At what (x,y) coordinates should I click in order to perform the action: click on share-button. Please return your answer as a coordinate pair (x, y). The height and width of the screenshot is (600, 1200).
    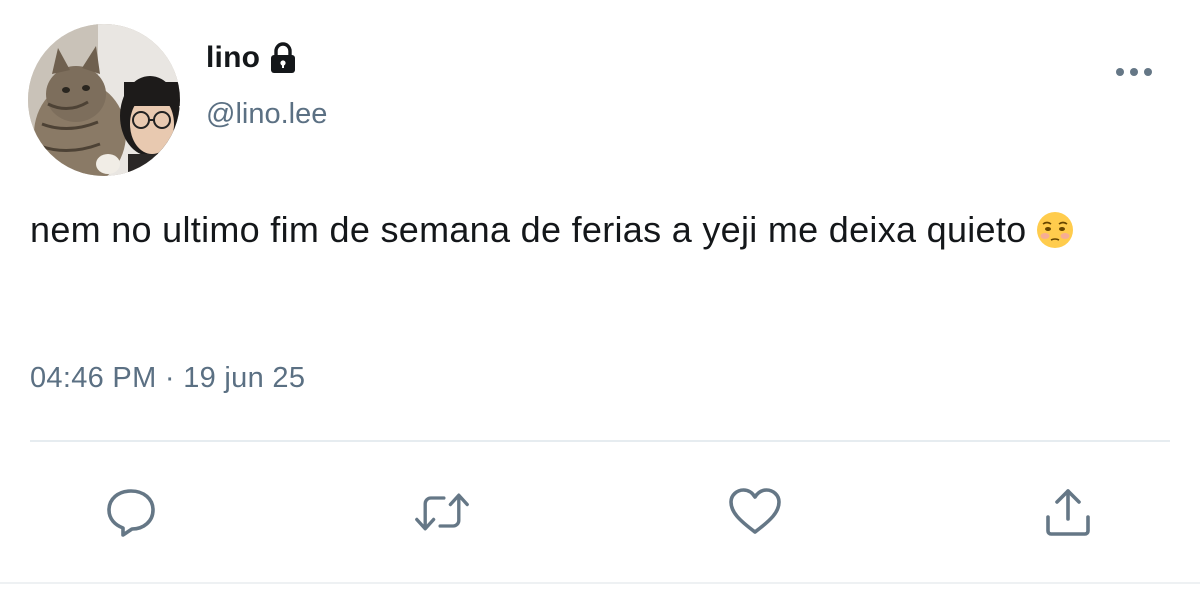
    Looking at the image, I should click on (1068, 512).